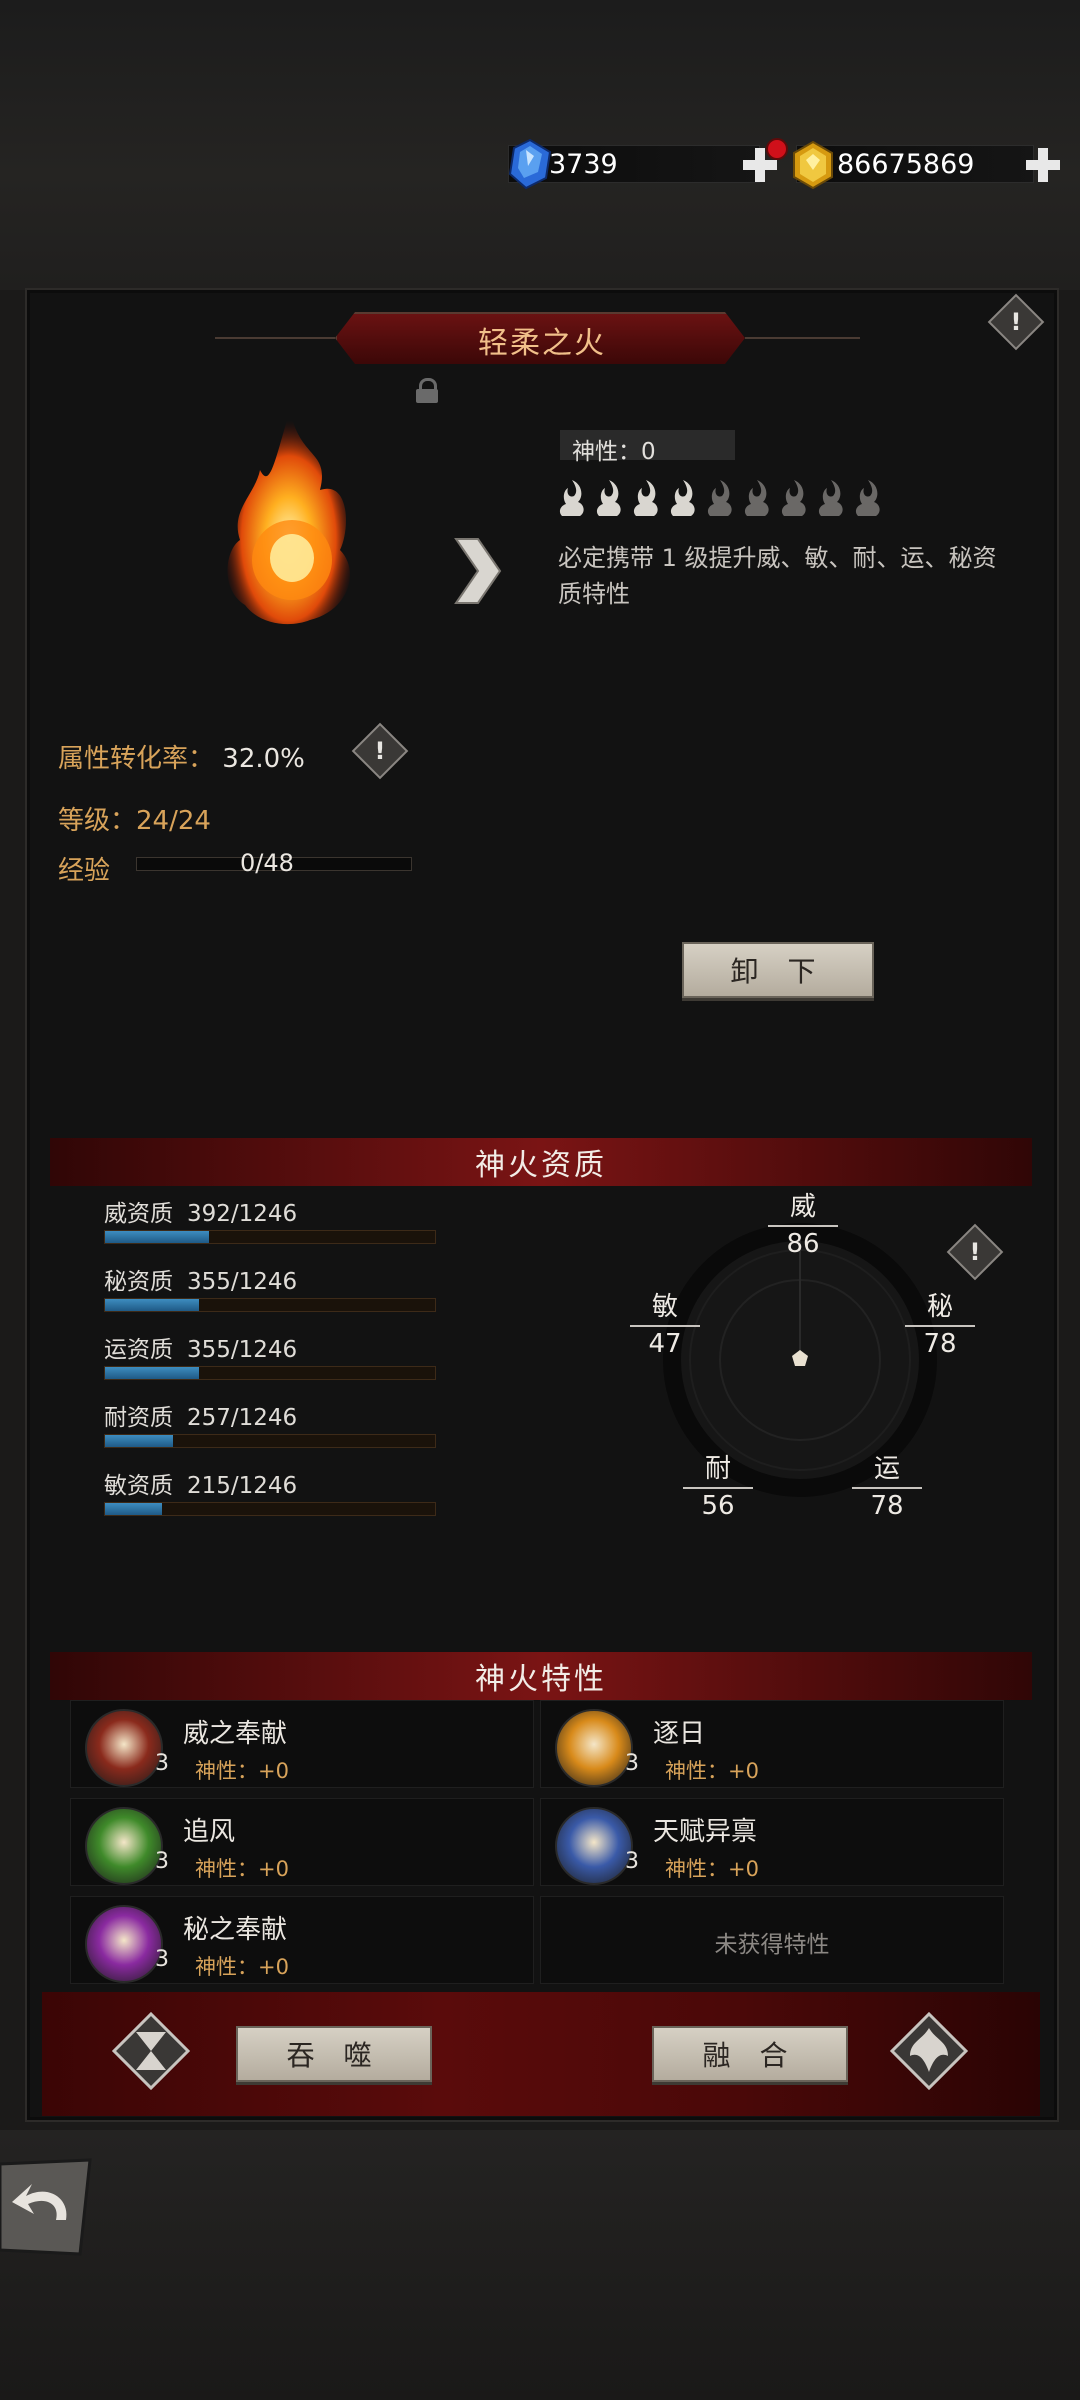  I want to click on conversion-label: 属性转化率：, so click(136, 759).